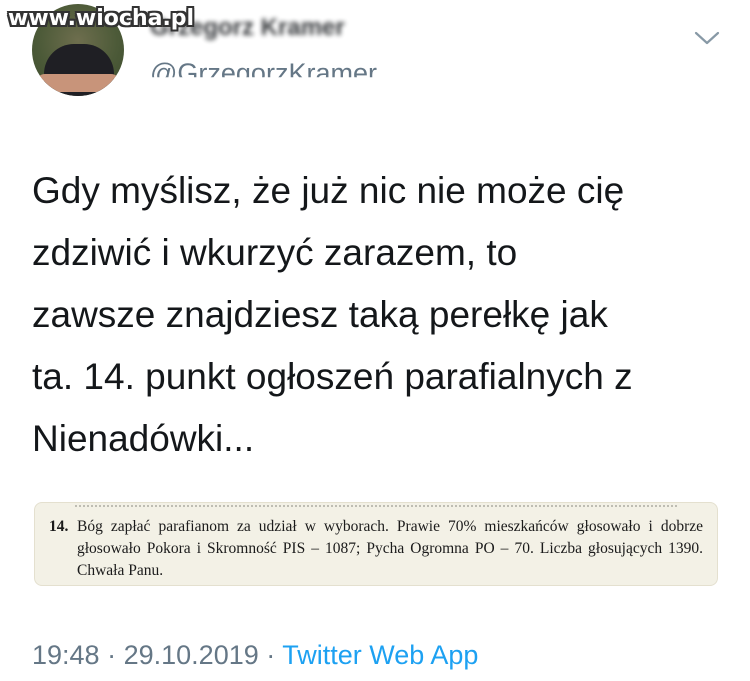 The image size is (750, 681). I want to click on watermark-logo: www.wiocha.pl, so click(101, 18).